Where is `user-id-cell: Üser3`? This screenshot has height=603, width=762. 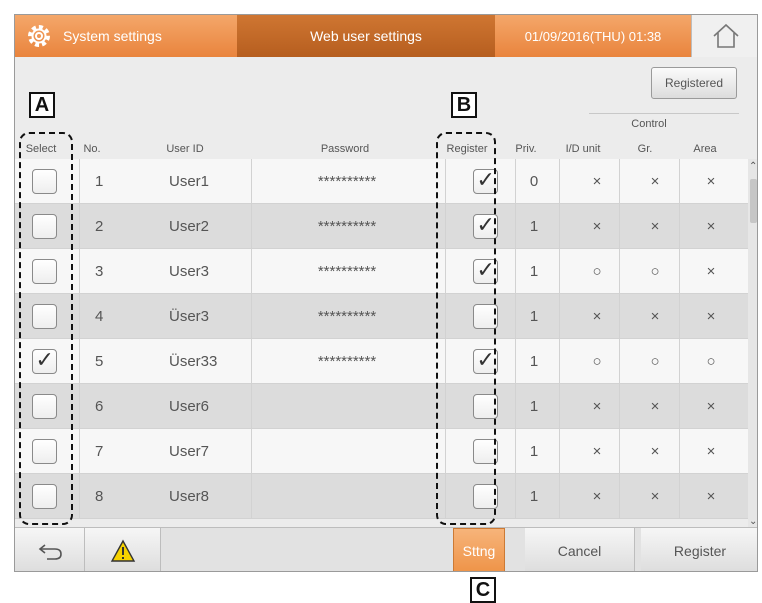 user-id-cell: Üser3 is located at coordinates (189, 316).